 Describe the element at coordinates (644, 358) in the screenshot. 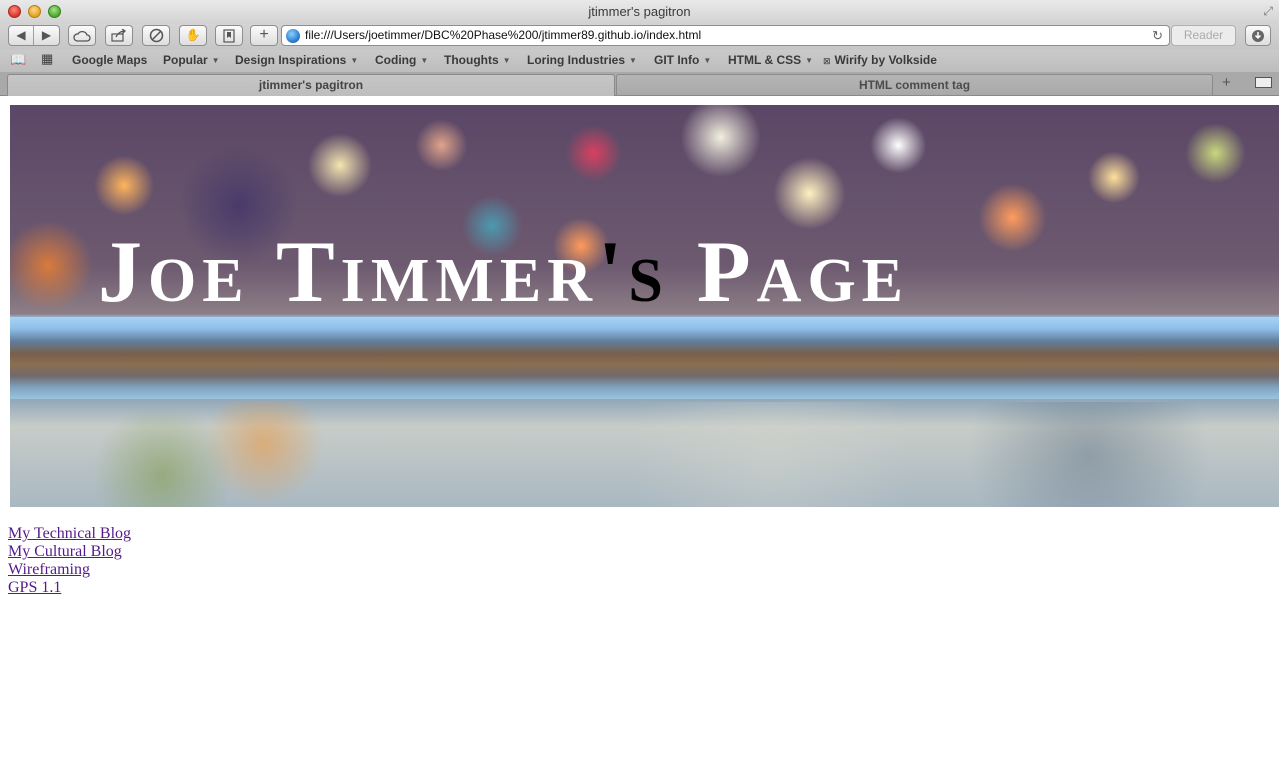

I see `hero-ledge-graphic` at that location.